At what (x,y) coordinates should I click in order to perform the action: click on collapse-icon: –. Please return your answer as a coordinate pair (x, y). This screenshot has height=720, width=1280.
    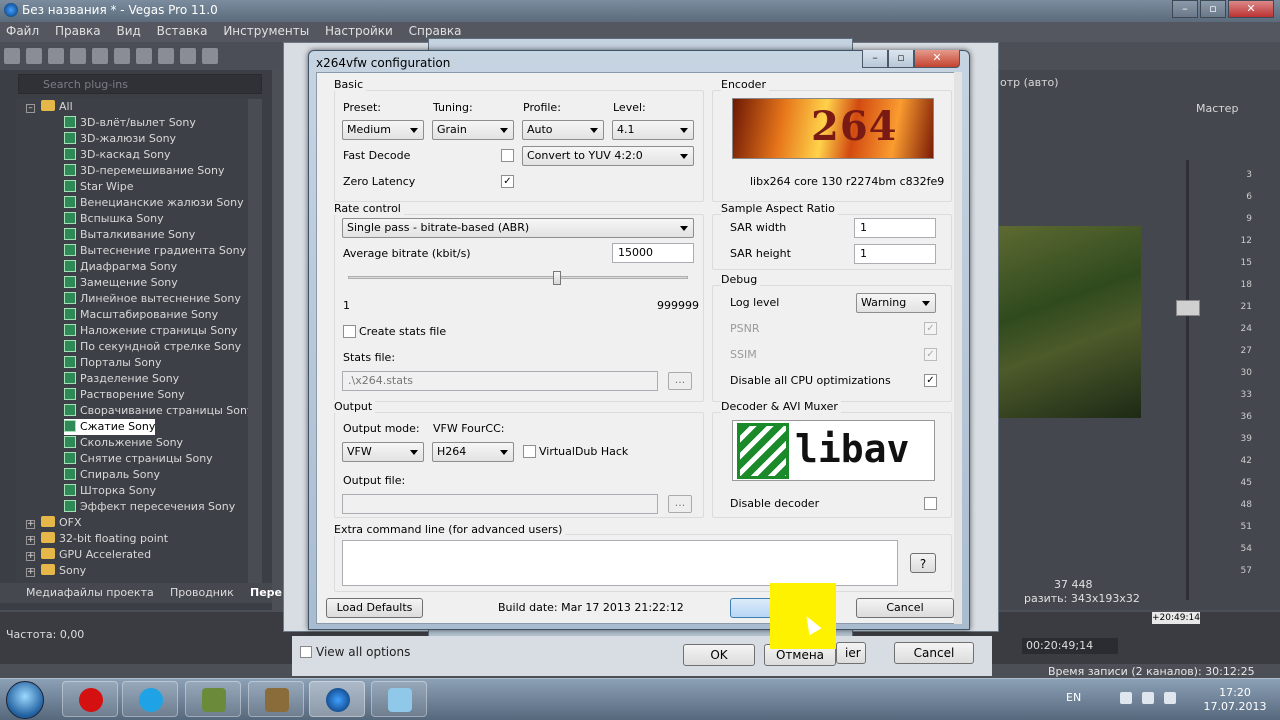
    Looking at the image, I should click on (30, 108).